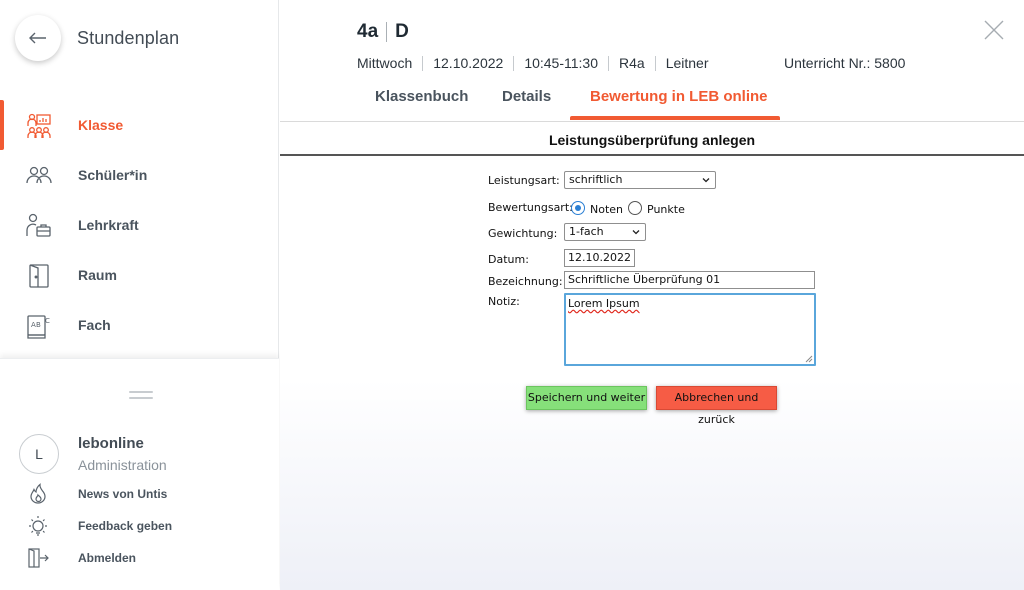 The image size is (1024, 590). What do you see at coordinates (504, 301) in the screenshot?
I see `notiz-label: Notiz:` at bounding box center [504, 301].